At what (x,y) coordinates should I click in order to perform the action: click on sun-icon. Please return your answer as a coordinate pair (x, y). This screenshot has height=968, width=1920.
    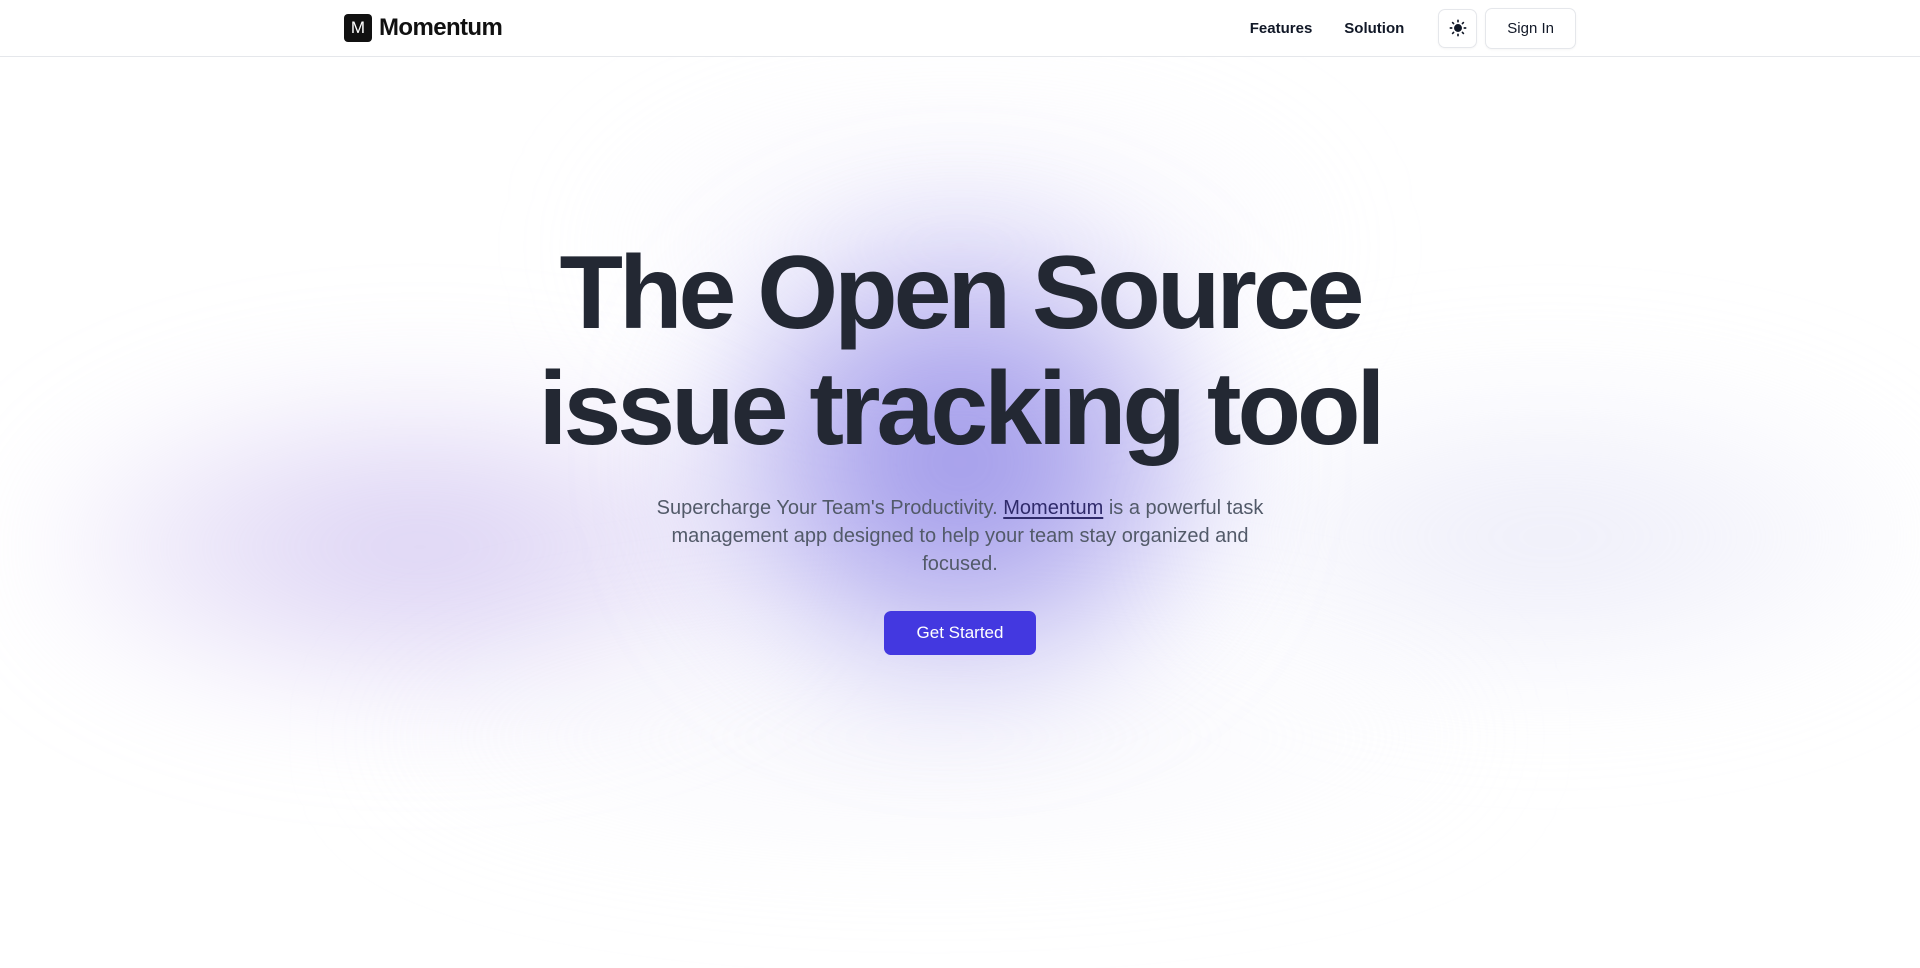
    Looking at the image, I should click on (1458, 28).